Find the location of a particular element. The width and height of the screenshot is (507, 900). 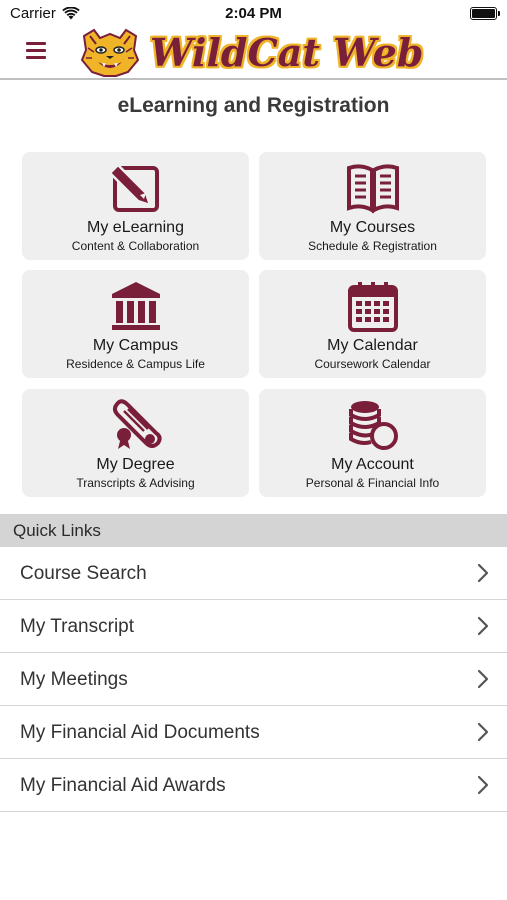

tile-my-elearning: My eLearning Content & Collaboration is located at coordinates (135, 206).